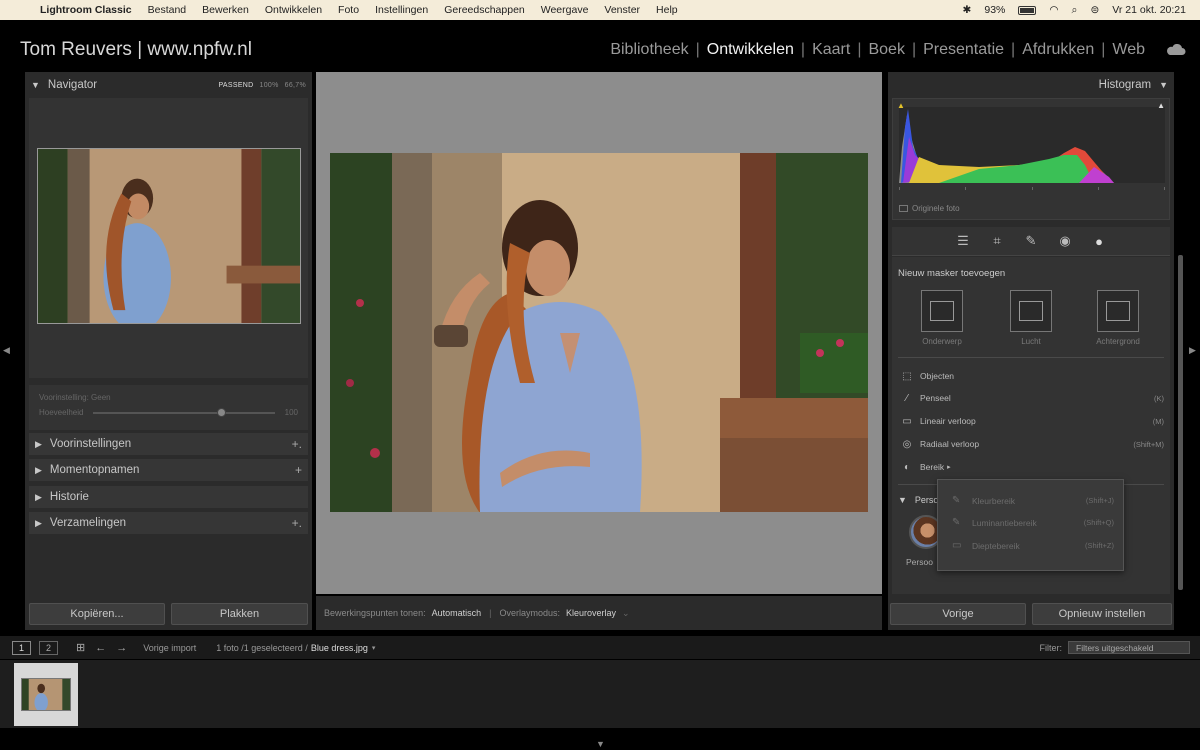 The height and width of the screenshot is (750, 1200). I want to click on reset-button: Opnieuw instellen, so click(1102, 614).